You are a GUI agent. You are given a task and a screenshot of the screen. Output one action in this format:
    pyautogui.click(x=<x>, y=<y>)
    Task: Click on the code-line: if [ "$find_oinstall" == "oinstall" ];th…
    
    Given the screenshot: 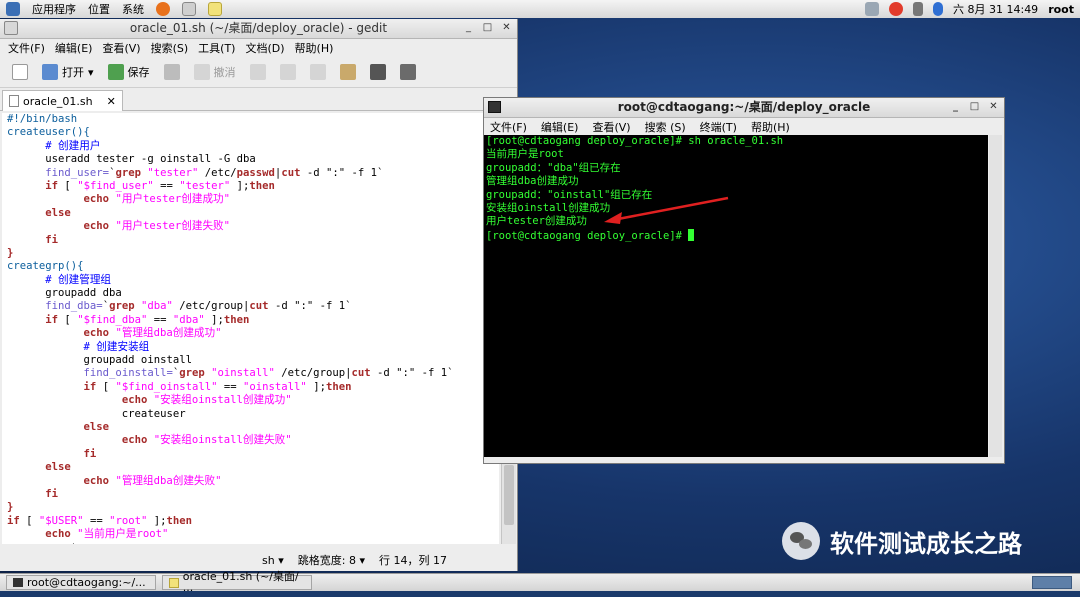 What is the action you would take?
    pyautogui.click(x=250, y=387)
    